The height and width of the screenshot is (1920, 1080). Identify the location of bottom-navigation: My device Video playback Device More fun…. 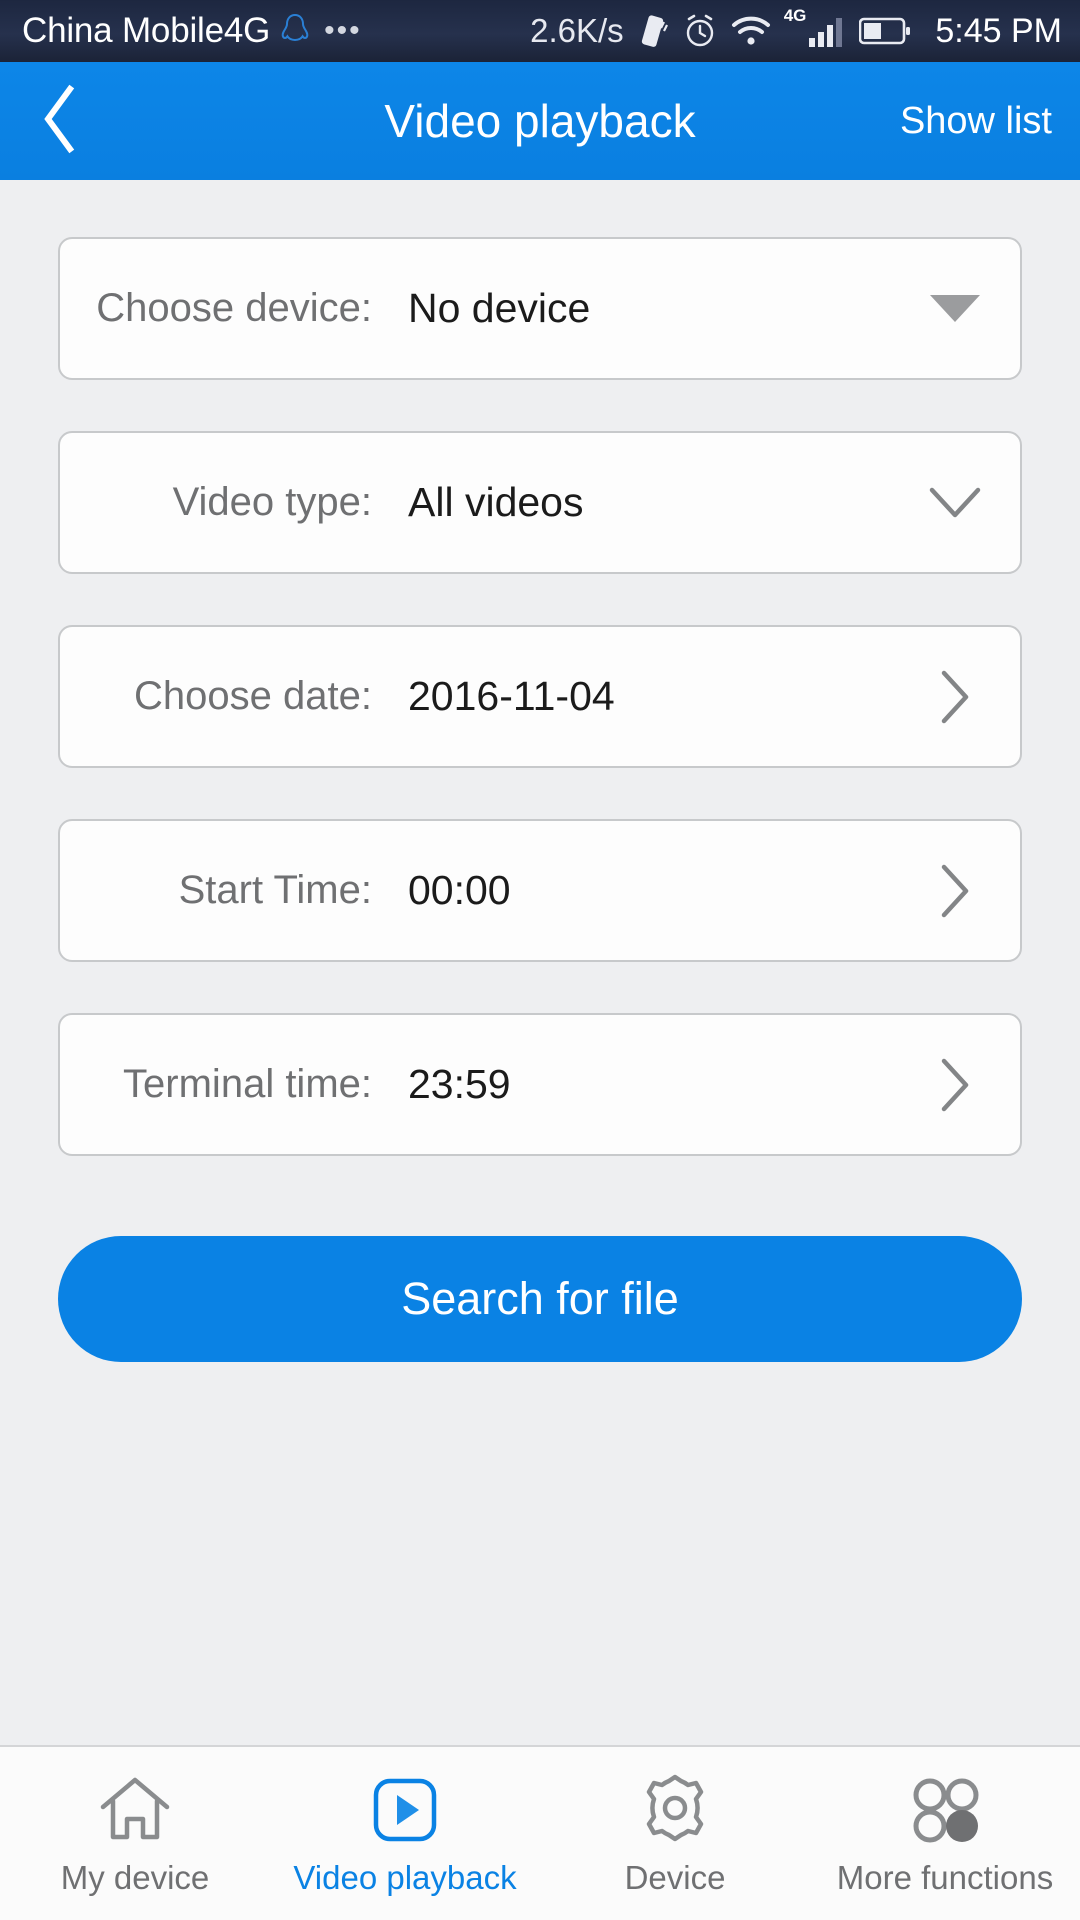
(540, 1832).